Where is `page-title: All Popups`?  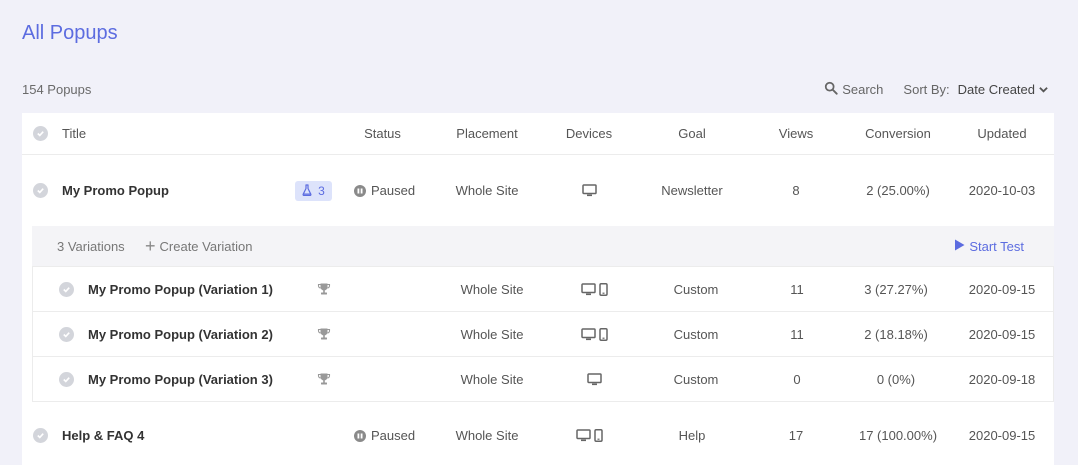
page-title: All Popups is located at coordinates (70, 33).